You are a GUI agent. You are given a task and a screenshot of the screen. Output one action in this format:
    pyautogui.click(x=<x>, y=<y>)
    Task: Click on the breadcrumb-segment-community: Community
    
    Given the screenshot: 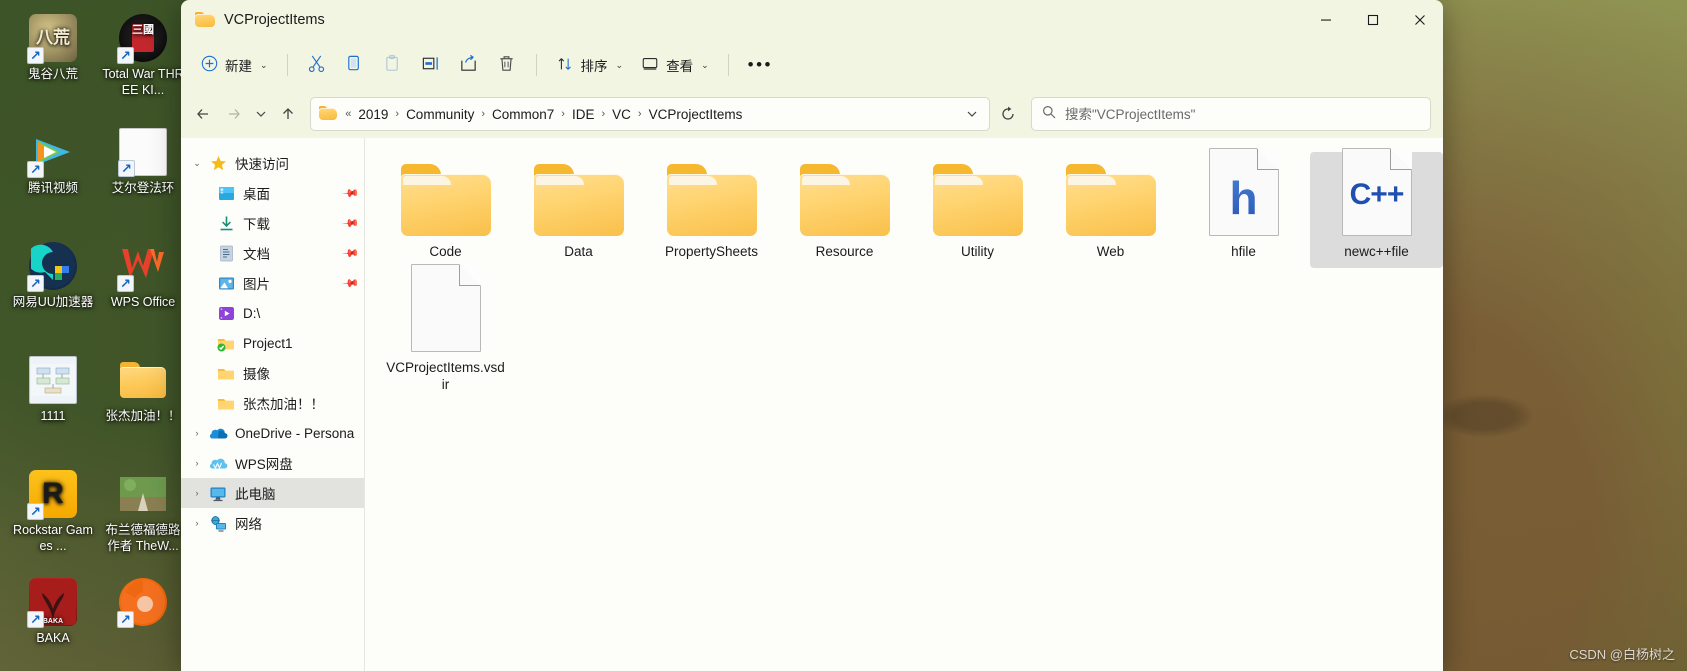 What is the action you would take?
    pyautogui.click(x=440, y=114)
    